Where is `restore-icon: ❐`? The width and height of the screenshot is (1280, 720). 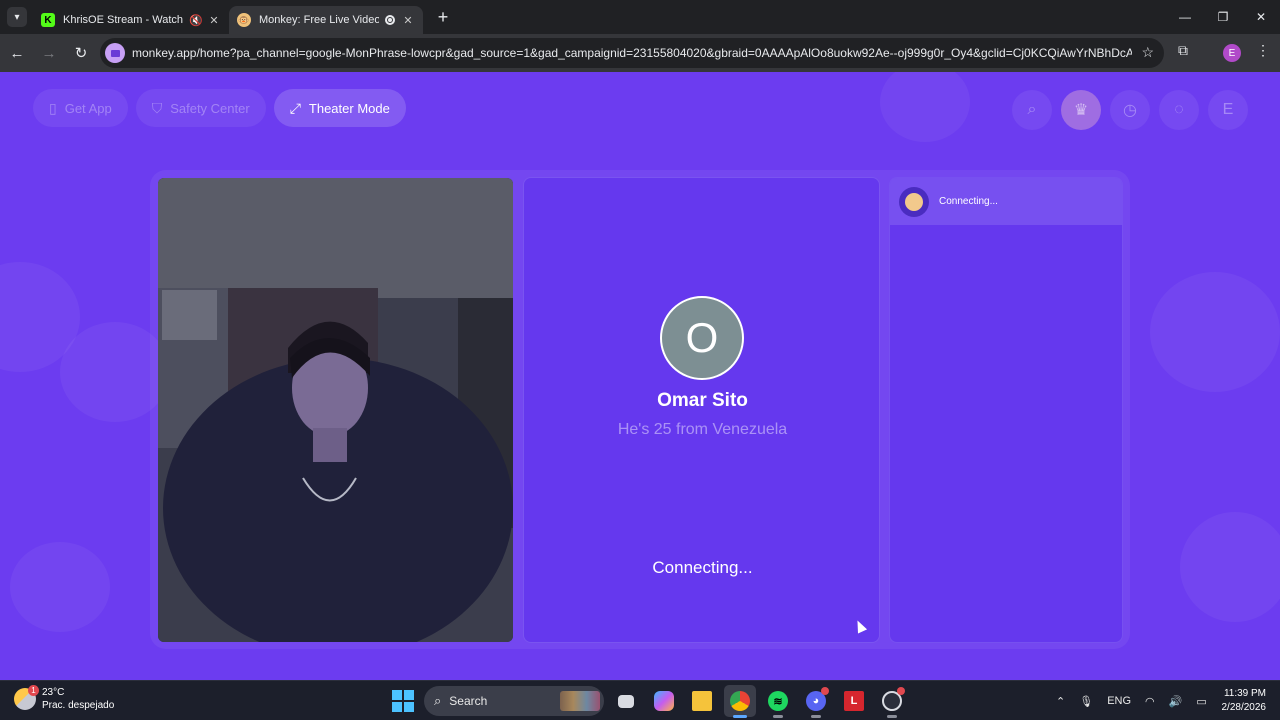
restore-icon: ❐ is located at coordinates (1223, 17).